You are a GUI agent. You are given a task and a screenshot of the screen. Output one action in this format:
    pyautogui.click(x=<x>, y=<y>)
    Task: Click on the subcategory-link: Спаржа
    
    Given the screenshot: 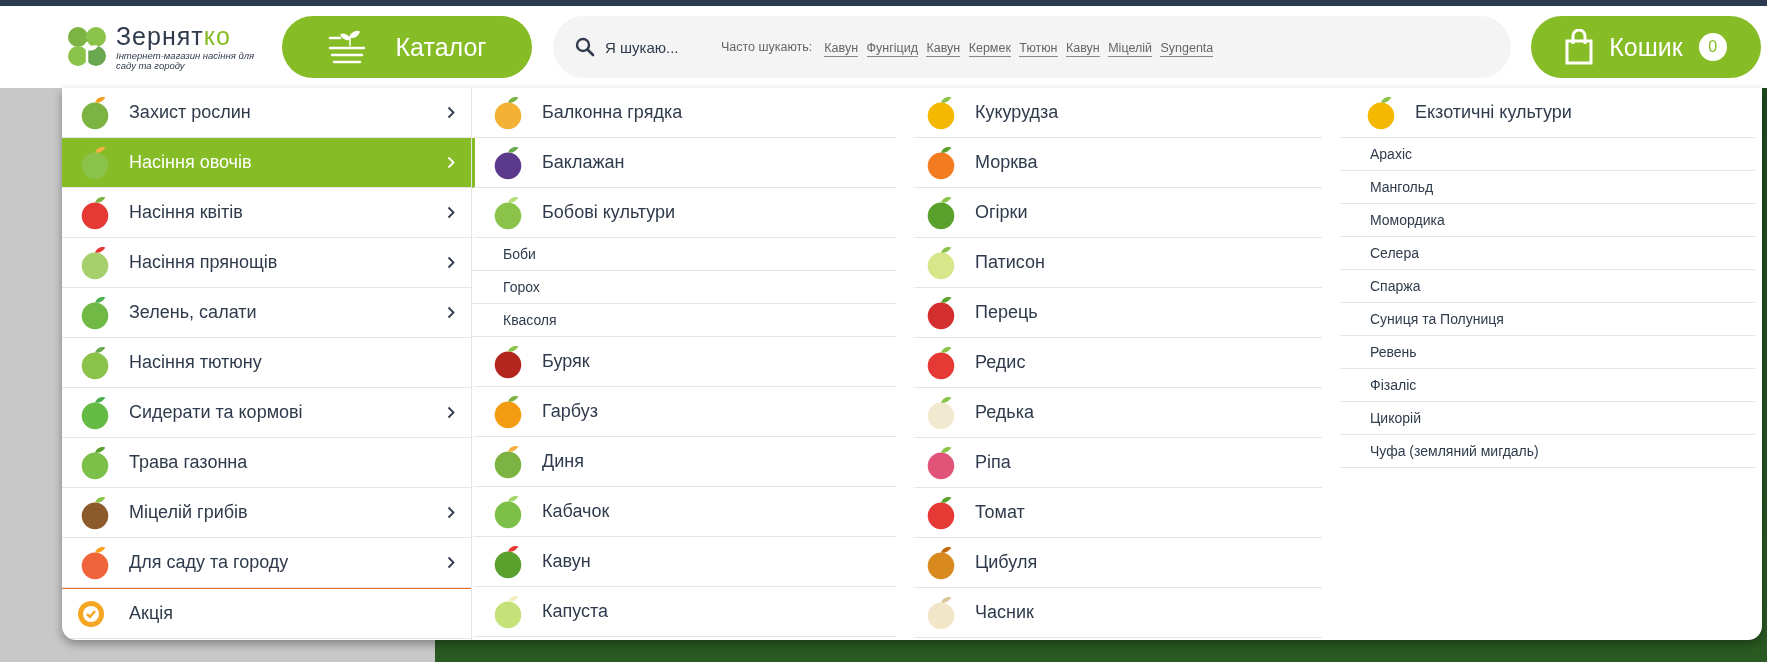 What is the action you would take?
    pyautogui.click(x=1547, y=286)
    